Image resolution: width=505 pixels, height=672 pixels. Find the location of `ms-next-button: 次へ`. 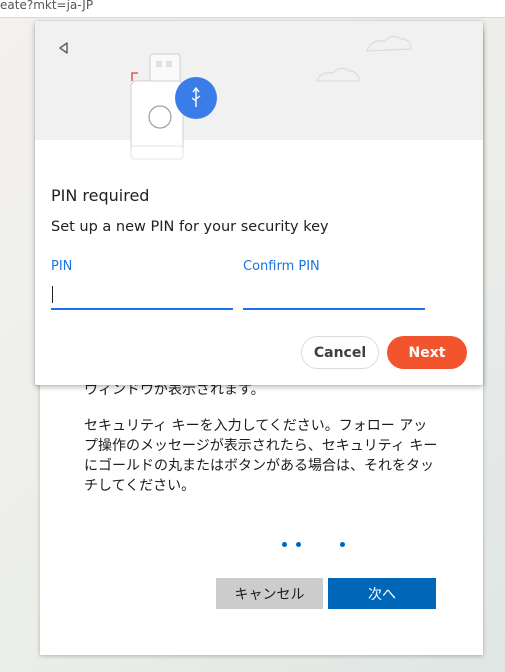

ms-next-button: 次へ is located at coordinates (382, 593).